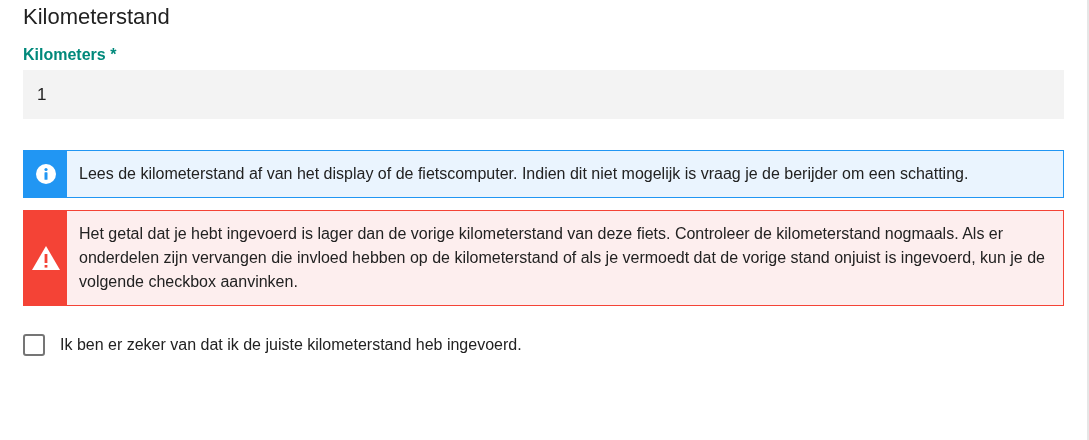 The width and height of the screenshot is (1089, 440). What do you see at coordinates (34, 345) in the screenshot?
I see `checkbox` at bounding box center [34, 345].